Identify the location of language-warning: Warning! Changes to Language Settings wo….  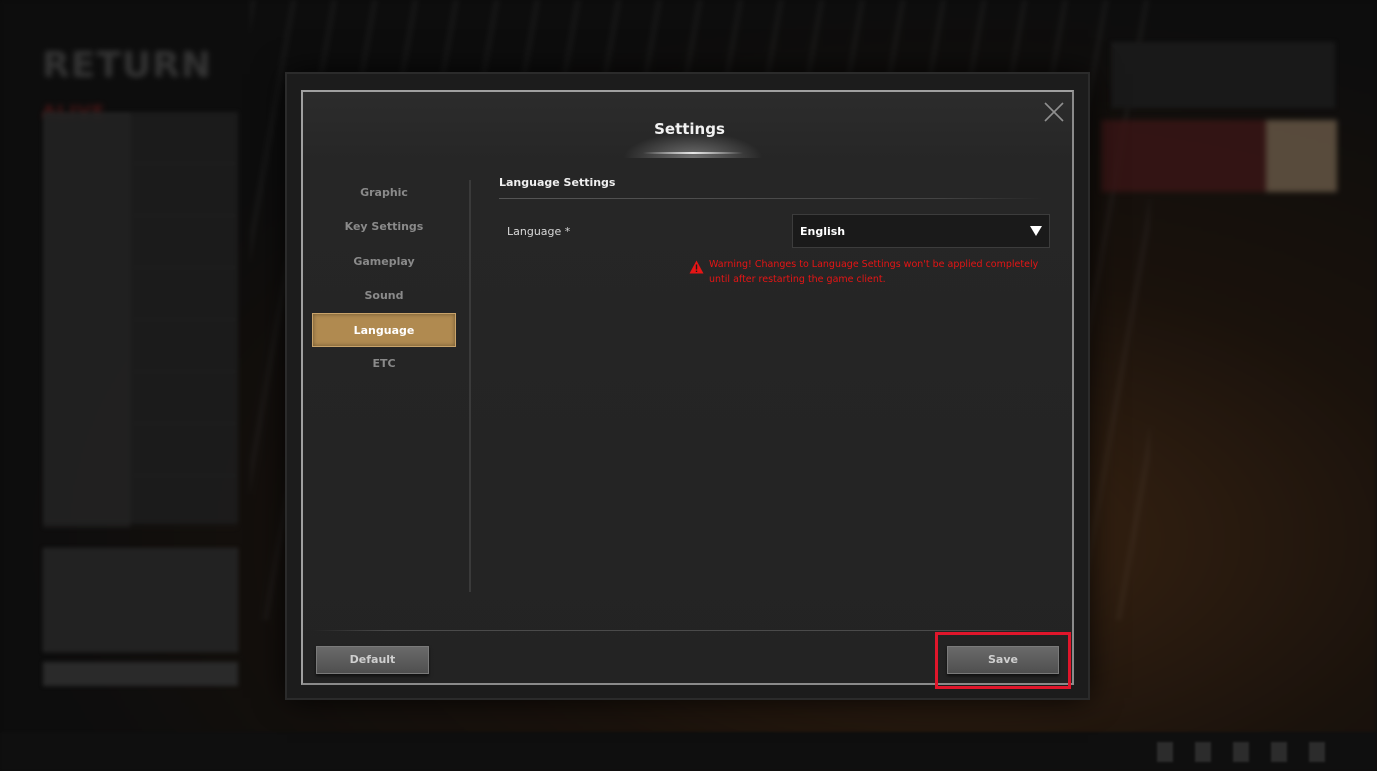
(881, 272).